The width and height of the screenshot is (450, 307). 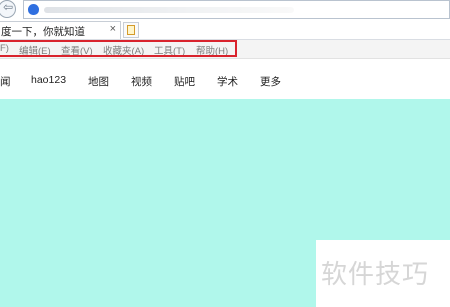 I want to click on nav-tieba: 贴吧, so click(x=184, y=81).